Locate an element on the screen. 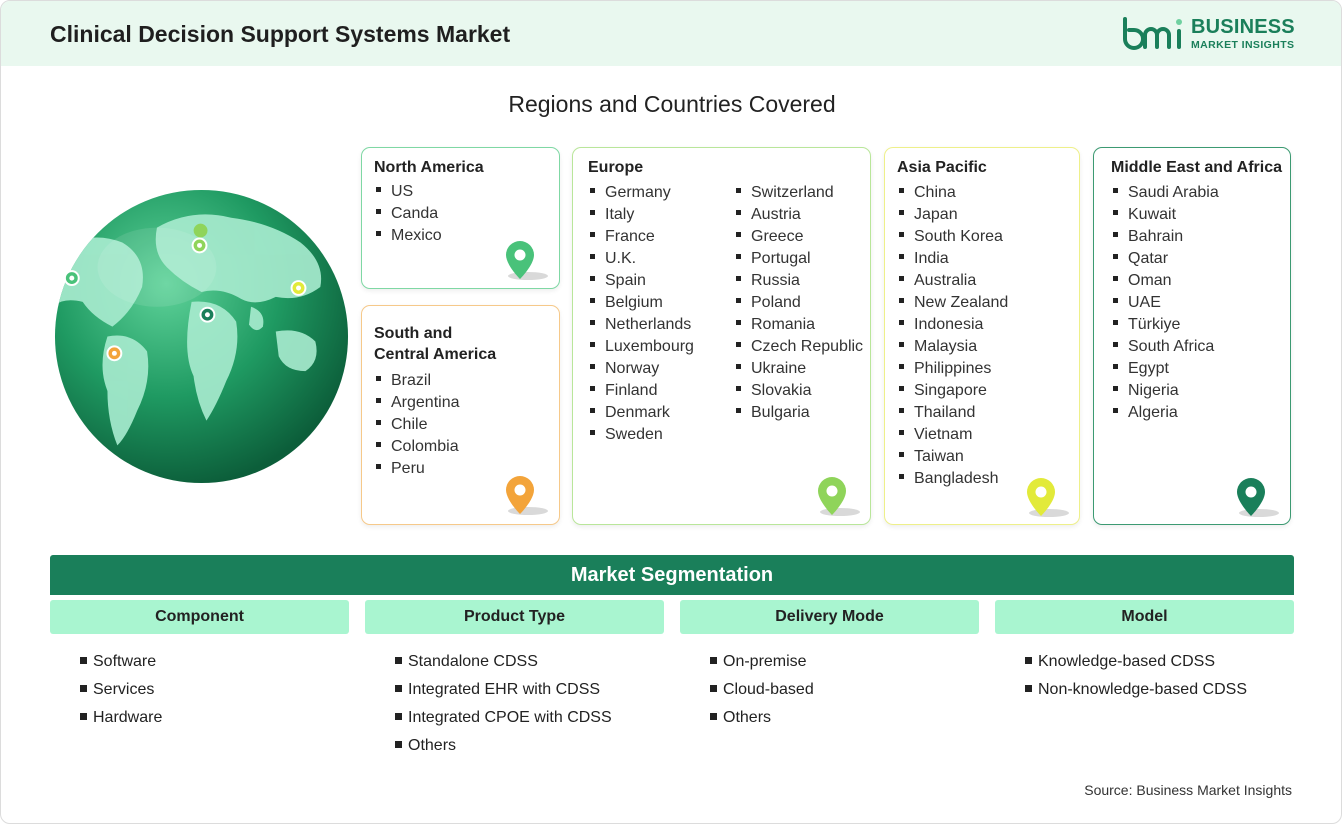  region-title-europe: Europe is located at coordinates (616, 167).